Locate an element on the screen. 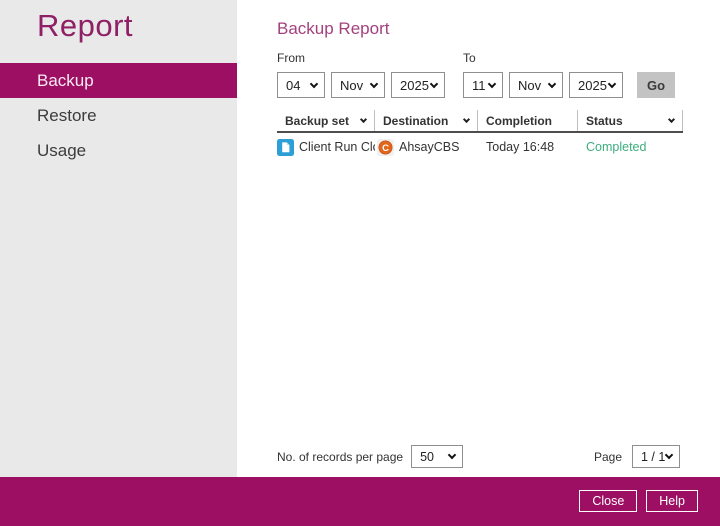 This screenshot has width=720, height=526. to-day-value: 11 is located at coordinates (479, 85).